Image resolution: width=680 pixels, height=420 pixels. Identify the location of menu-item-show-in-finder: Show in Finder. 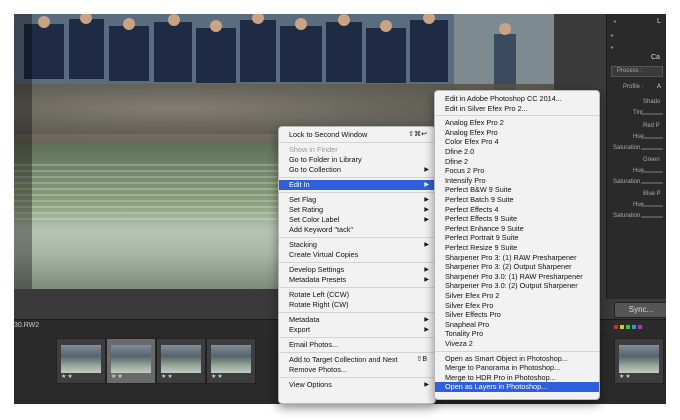
(357, 150).